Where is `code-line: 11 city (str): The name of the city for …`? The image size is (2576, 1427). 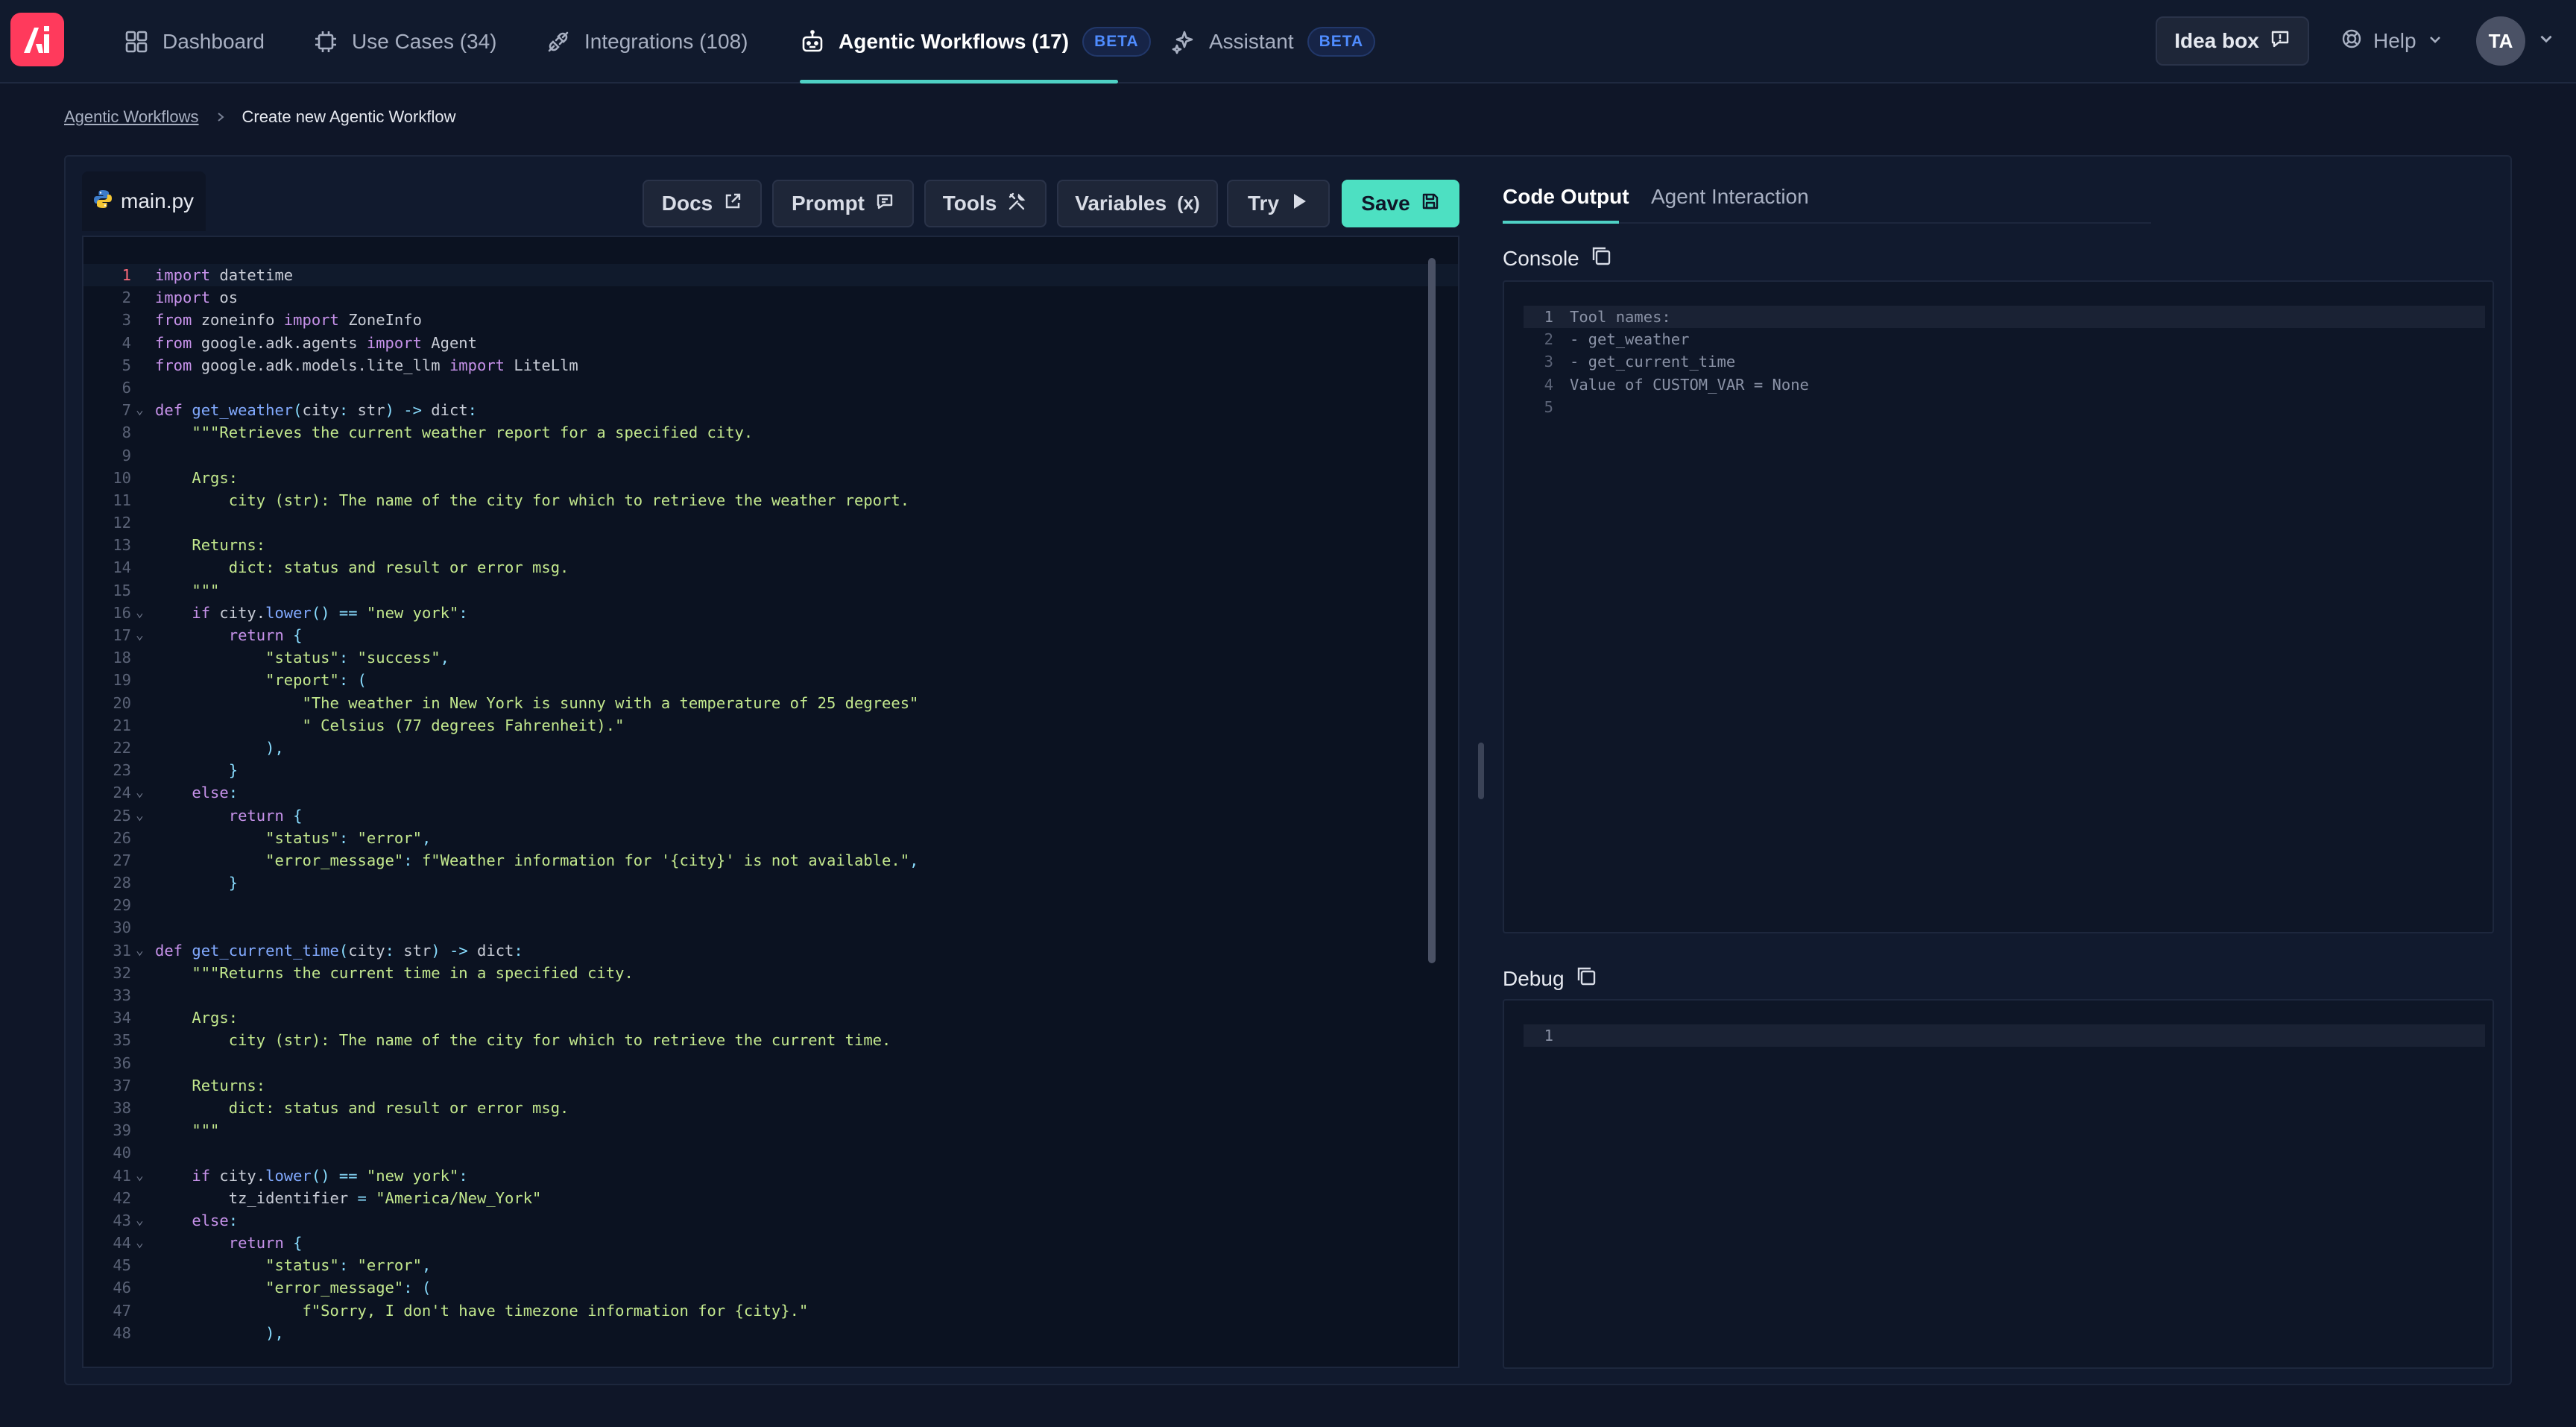
code-line: 11 city (str): The name of the city for … is located at coordinates (770, 500).